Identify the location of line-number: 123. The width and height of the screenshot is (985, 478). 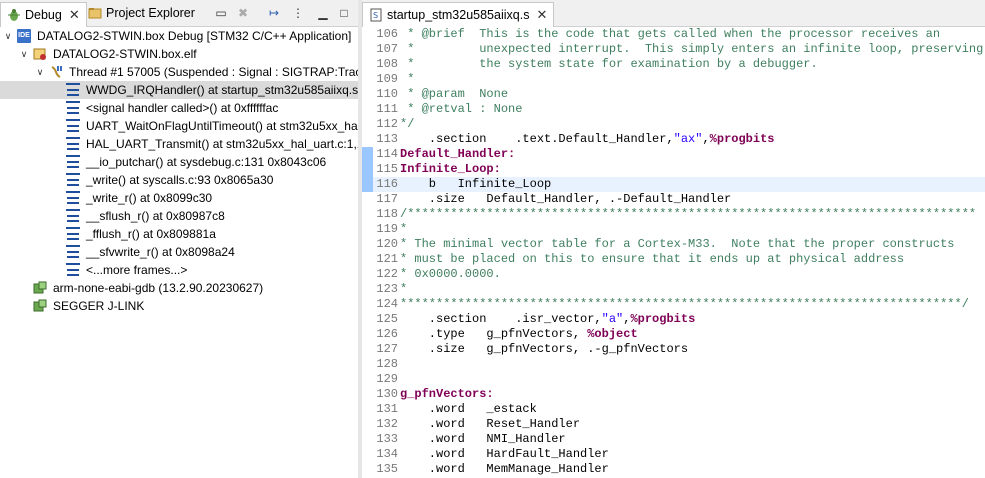
(387, 289).